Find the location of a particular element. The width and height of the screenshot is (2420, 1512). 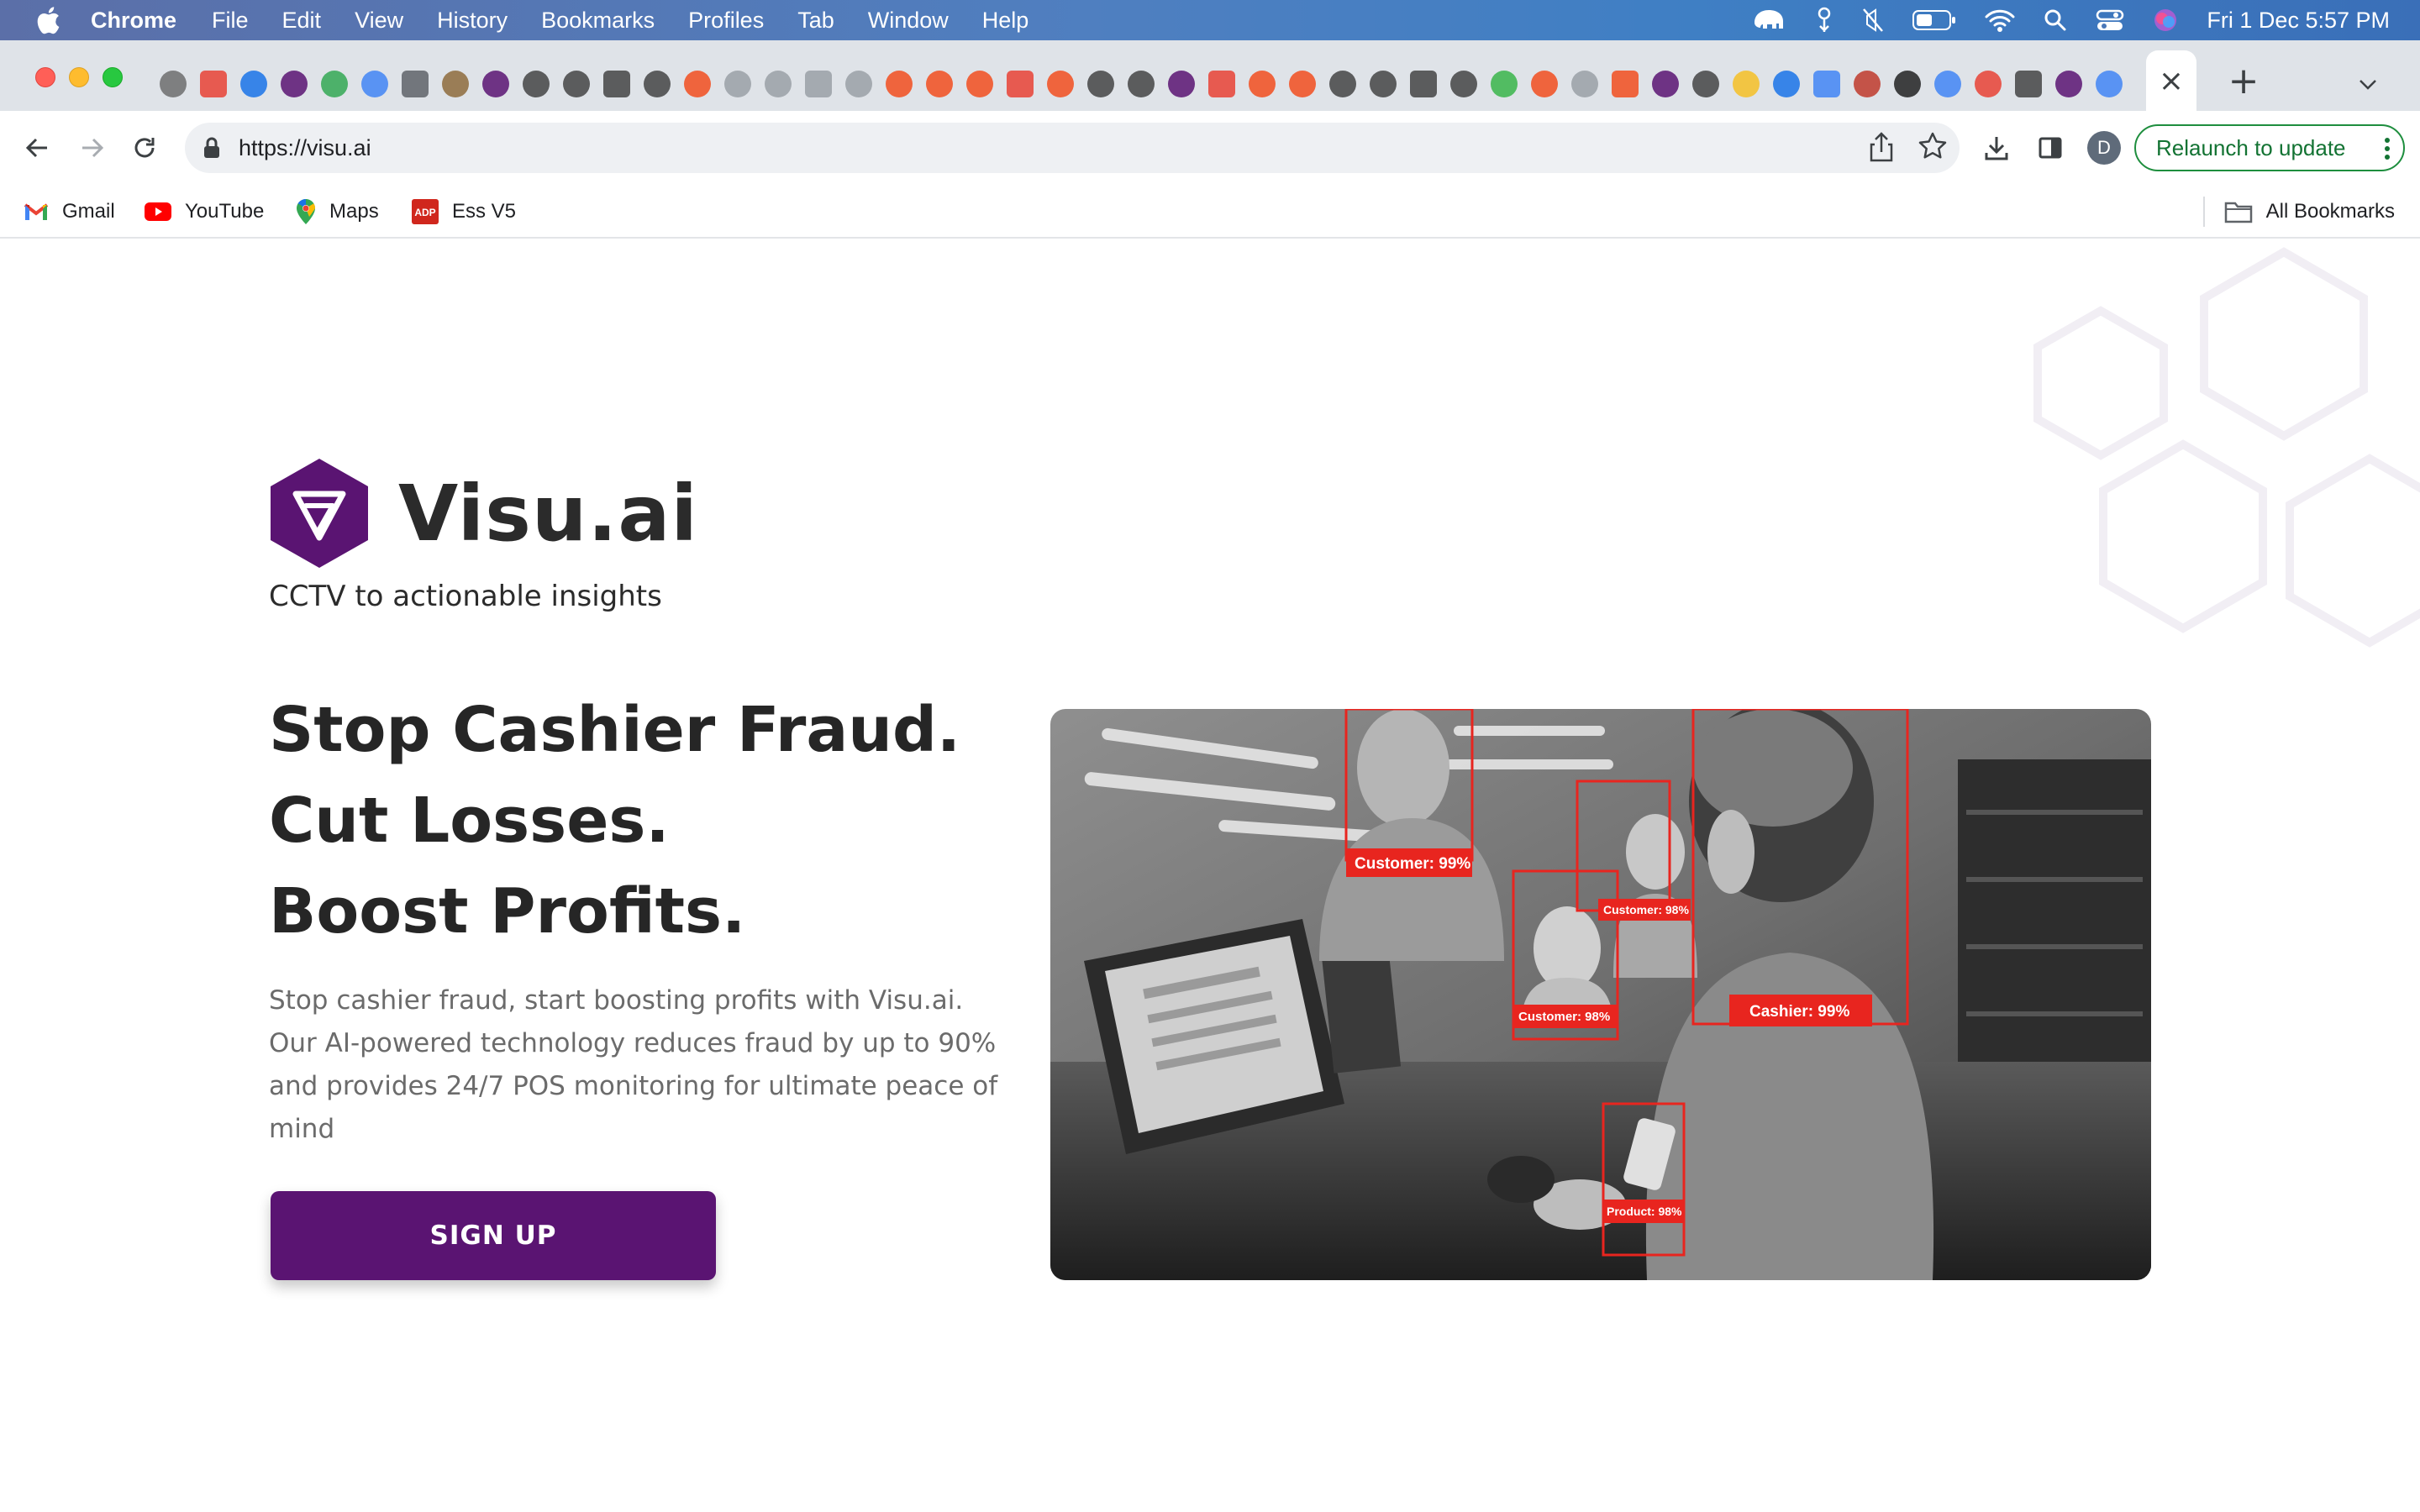

menu-file: File is located at coordinates (231, 21).